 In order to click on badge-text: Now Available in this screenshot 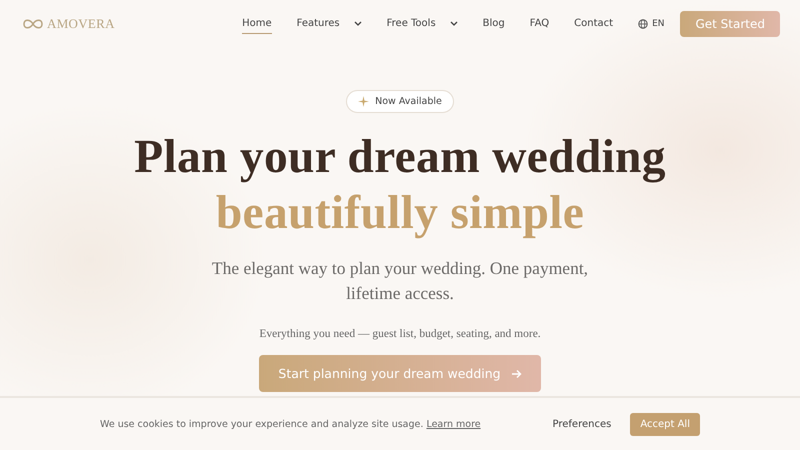, I will do `click(408, 101)`.